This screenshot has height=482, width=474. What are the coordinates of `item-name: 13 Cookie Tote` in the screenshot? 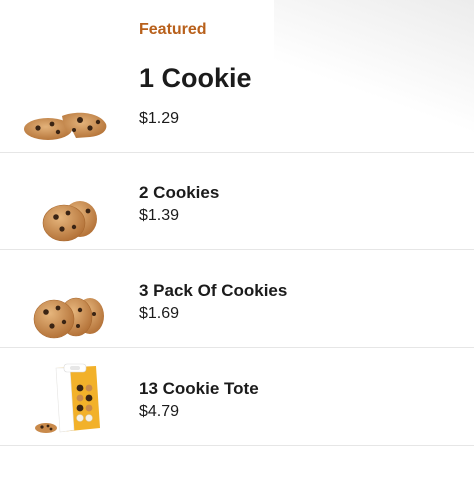 It's located at (199, 388).